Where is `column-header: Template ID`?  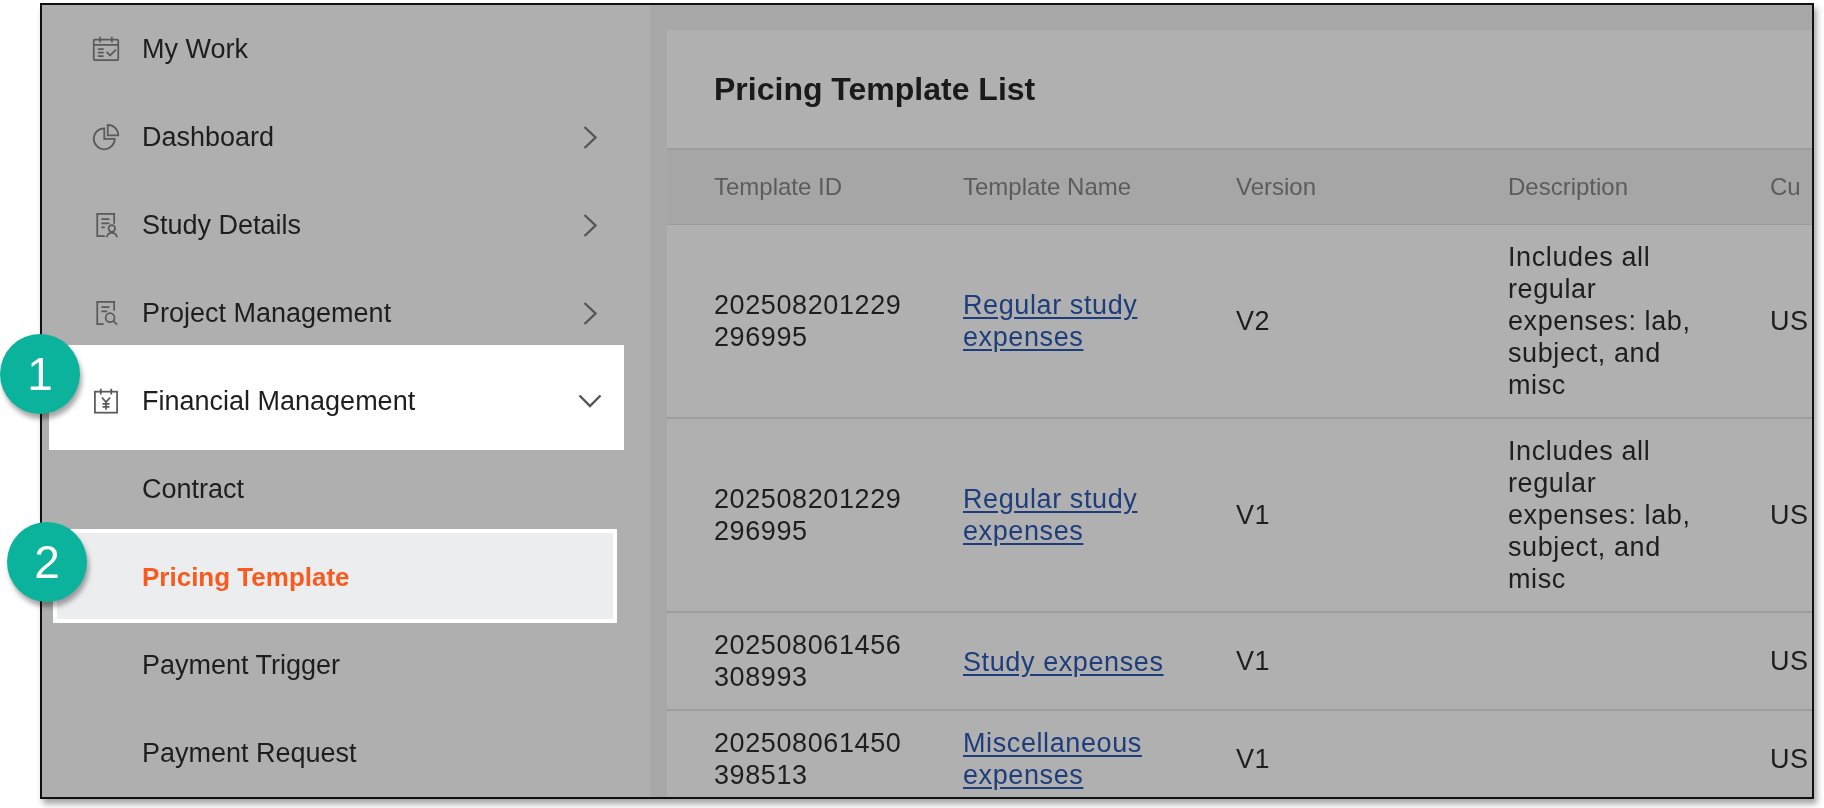
column-header: Template ID is located at coordinates (778, 186).